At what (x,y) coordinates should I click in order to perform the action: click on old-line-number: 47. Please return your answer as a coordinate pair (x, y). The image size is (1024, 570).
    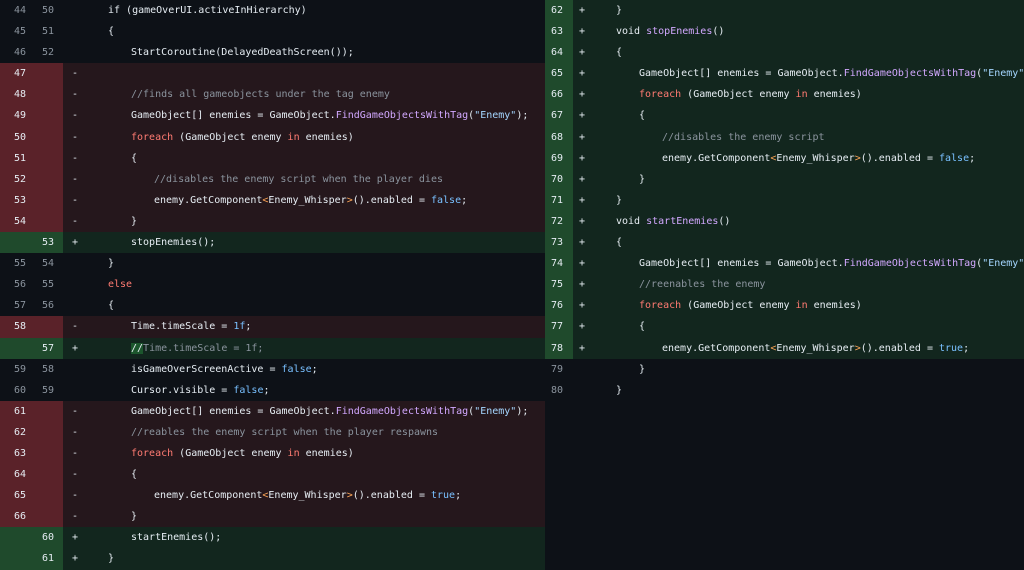
    Looking at the image, I should click on (13, 73).